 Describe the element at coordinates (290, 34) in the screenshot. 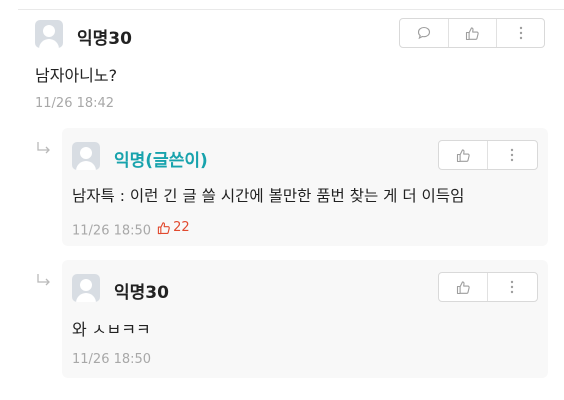

I see `comment-header: 익명30` at that location.